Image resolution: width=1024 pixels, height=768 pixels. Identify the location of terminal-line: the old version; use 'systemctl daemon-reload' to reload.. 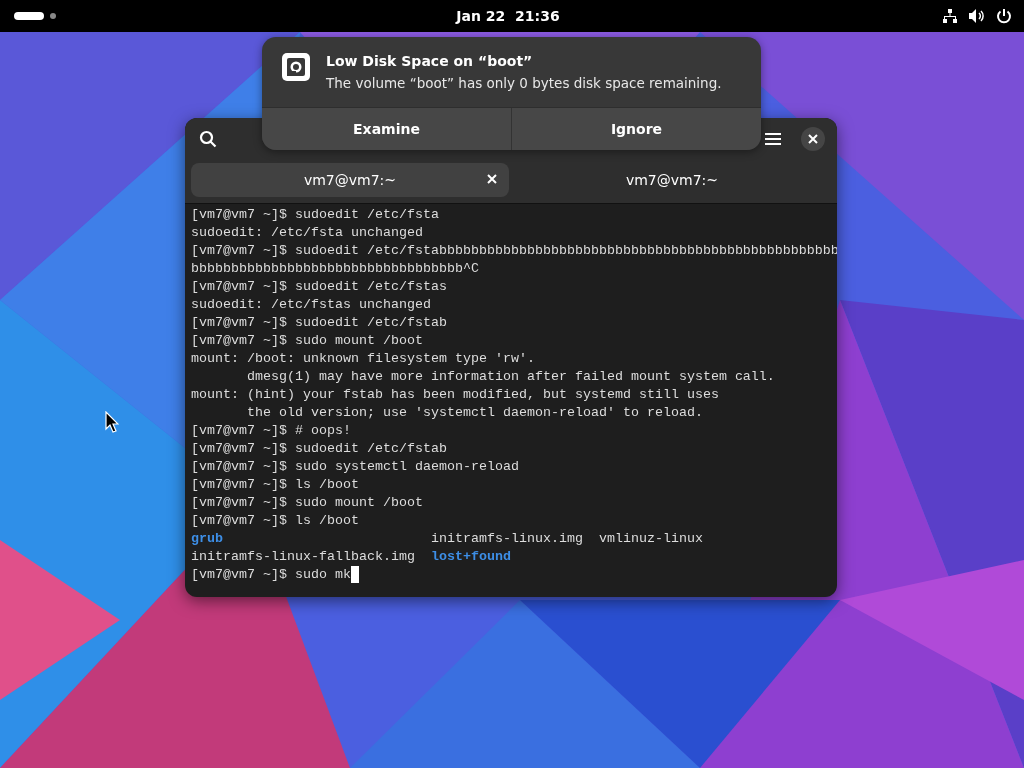
(474, 413).